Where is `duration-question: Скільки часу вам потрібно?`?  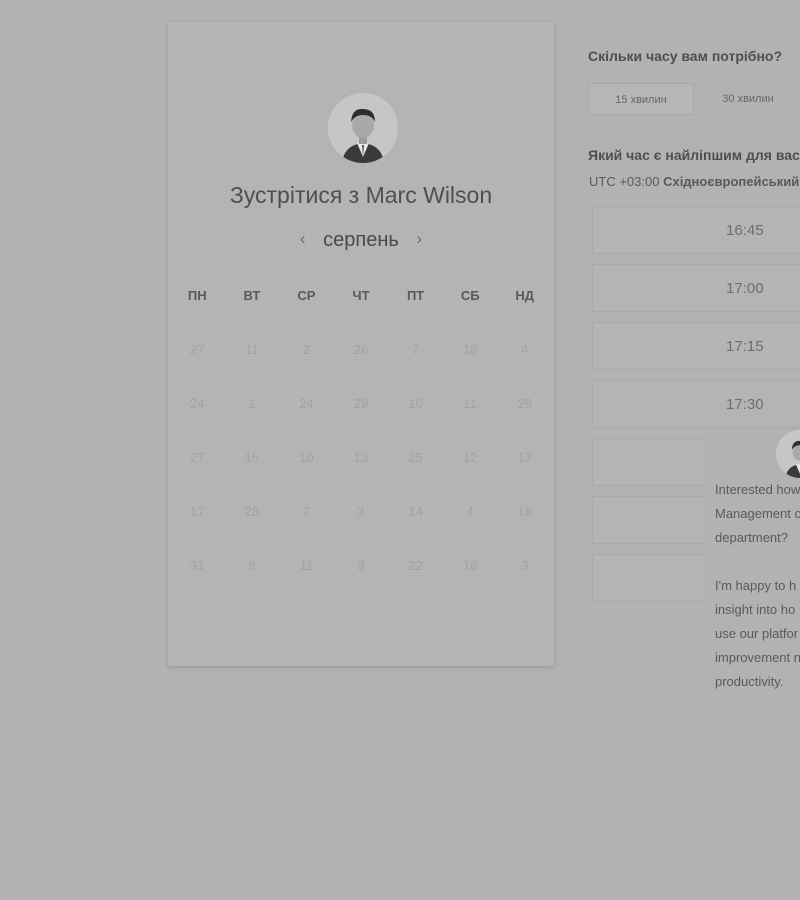
duration-question: Скільки часу вам потрібно? is located at coordinates (685, 56).